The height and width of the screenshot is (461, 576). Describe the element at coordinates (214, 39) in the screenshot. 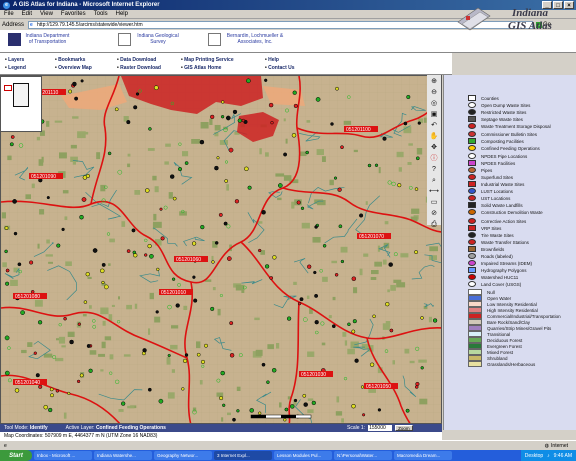

I see `blainc-emblem-icon` at that location.